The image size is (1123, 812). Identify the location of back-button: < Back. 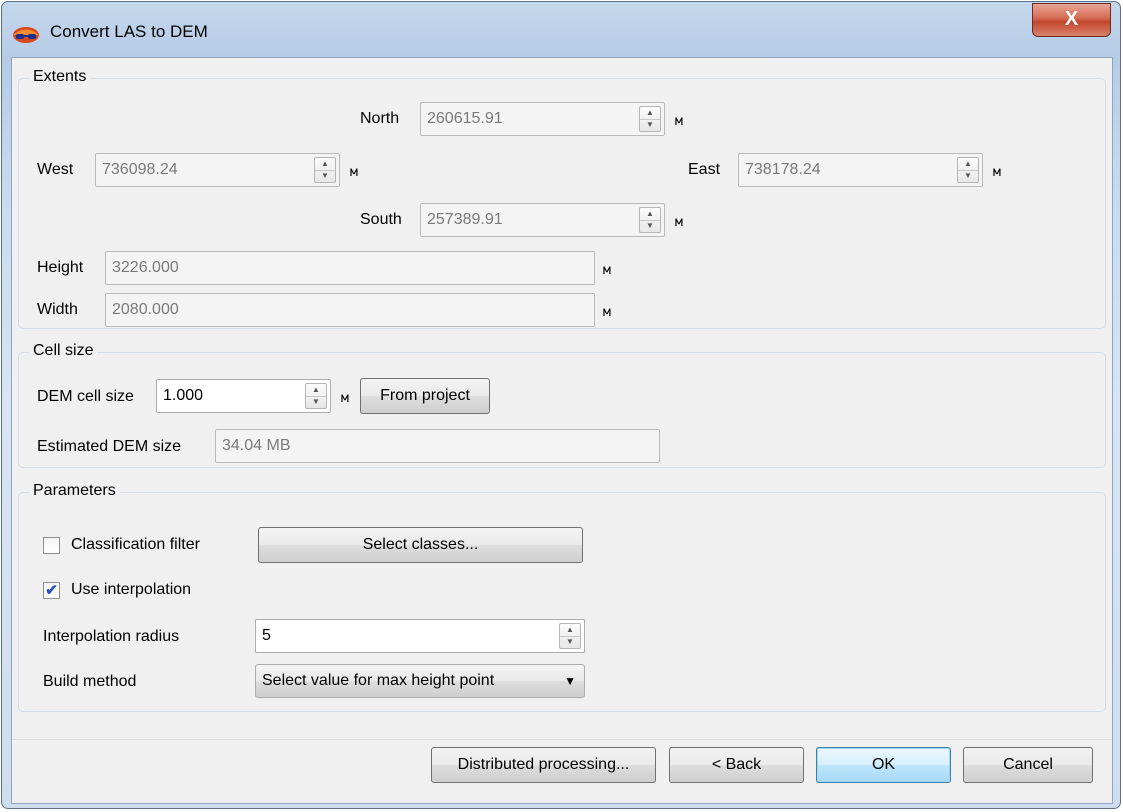
(736, 765).